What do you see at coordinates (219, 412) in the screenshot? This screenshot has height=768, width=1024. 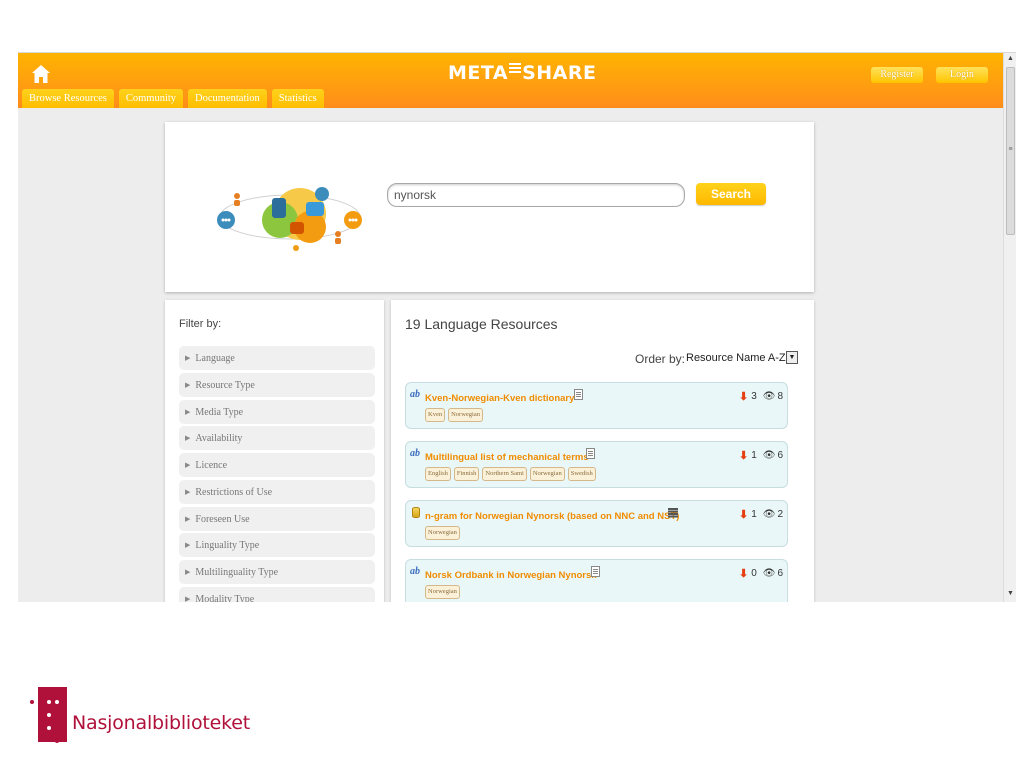 I see `filter-label: Media Type` at bounding box center [219, 412].